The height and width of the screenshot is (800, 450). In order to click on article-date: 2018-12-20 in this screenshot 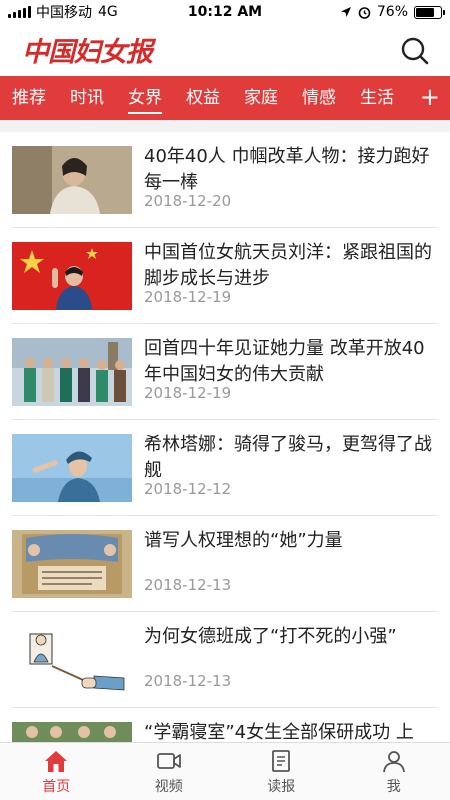, I will do `click(188, 201)`.